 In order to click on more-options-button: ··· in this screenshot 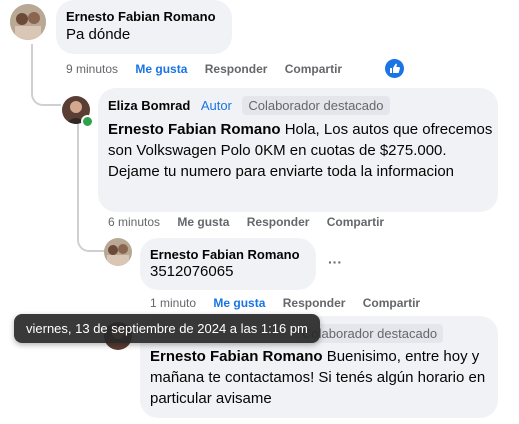, I will do `click(335, 262)`.